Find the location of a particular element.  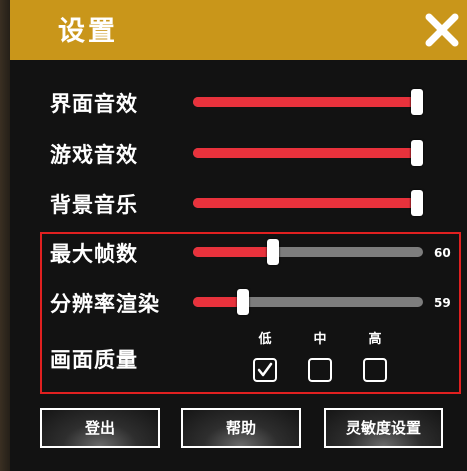

graphics-quality-label: 画面质量 is located at coordinates (94, 360).